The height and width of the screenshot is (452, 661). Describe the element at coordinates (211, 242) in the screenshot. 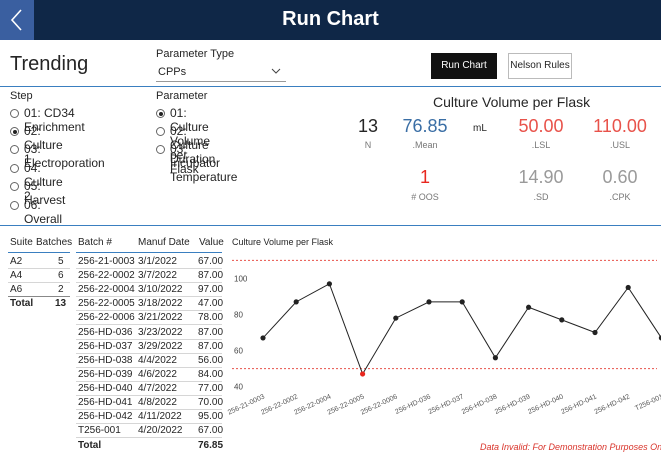

I see `column-header: Value` at that location.